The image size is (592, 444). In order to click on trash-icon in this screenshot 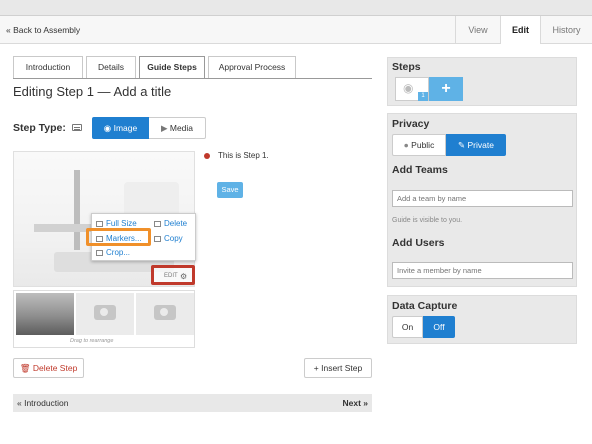, I will do `click(157, 224)`.